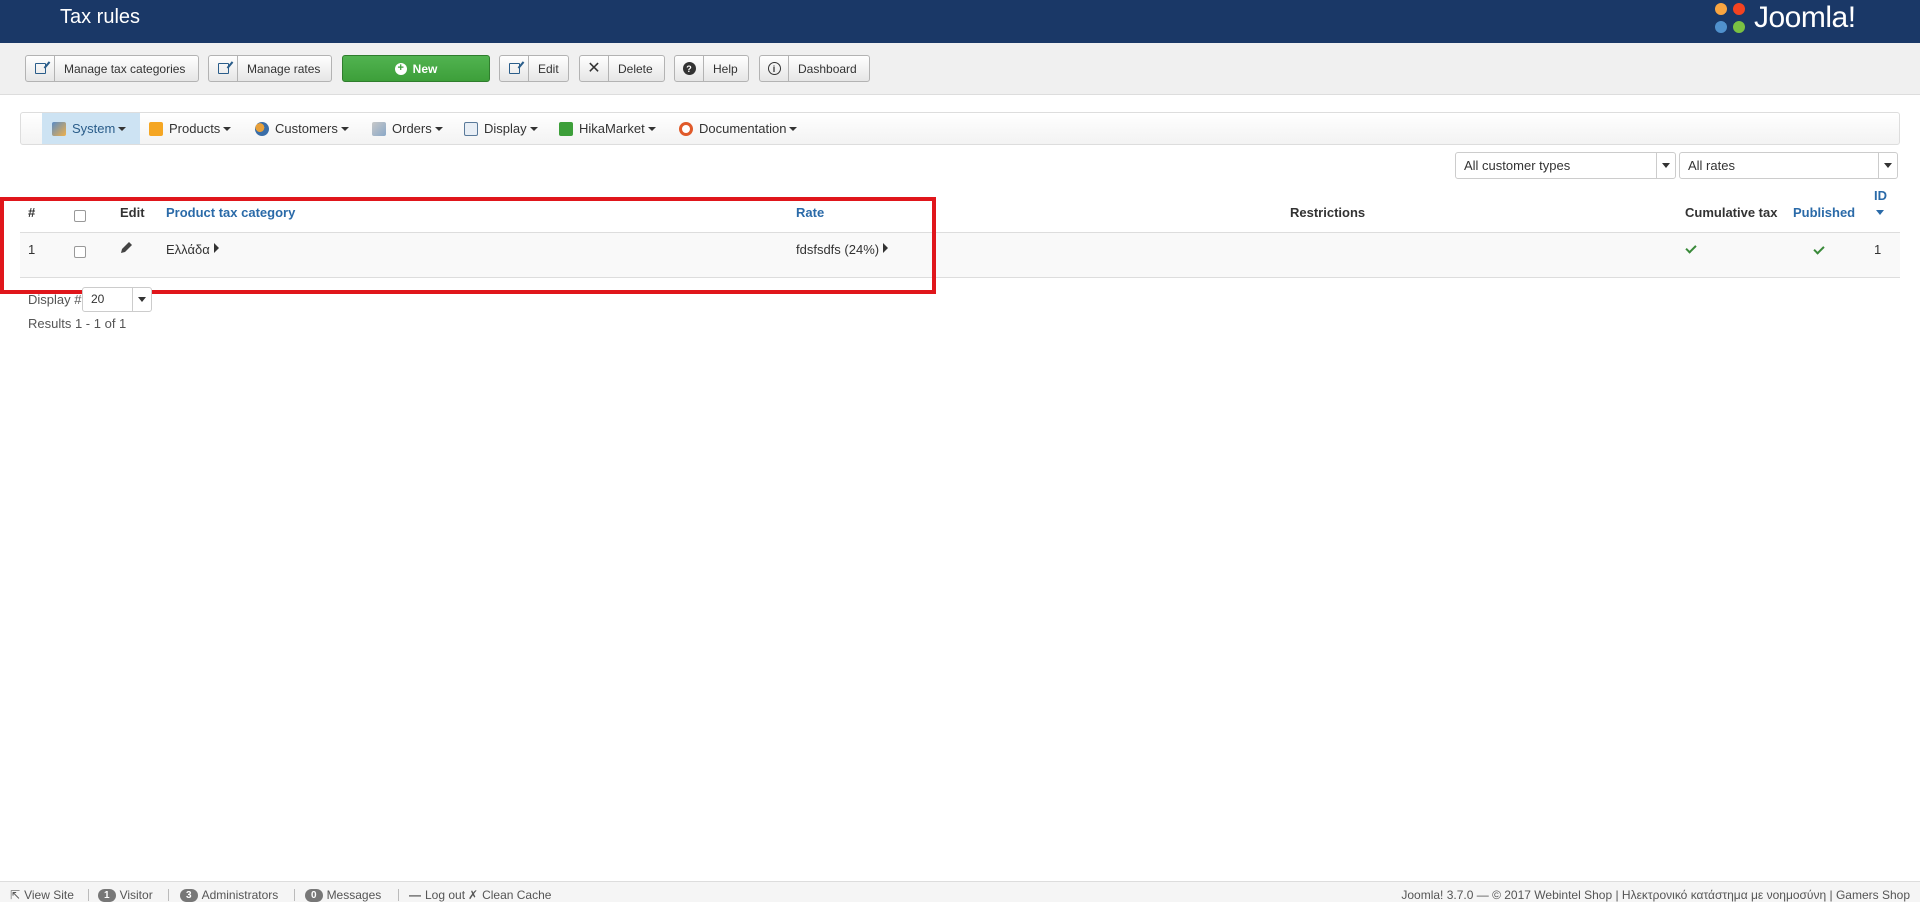  Describe the element at coordinates (412, 128) in the screenshot. I see `menu-orders-label: Orders` at that location.